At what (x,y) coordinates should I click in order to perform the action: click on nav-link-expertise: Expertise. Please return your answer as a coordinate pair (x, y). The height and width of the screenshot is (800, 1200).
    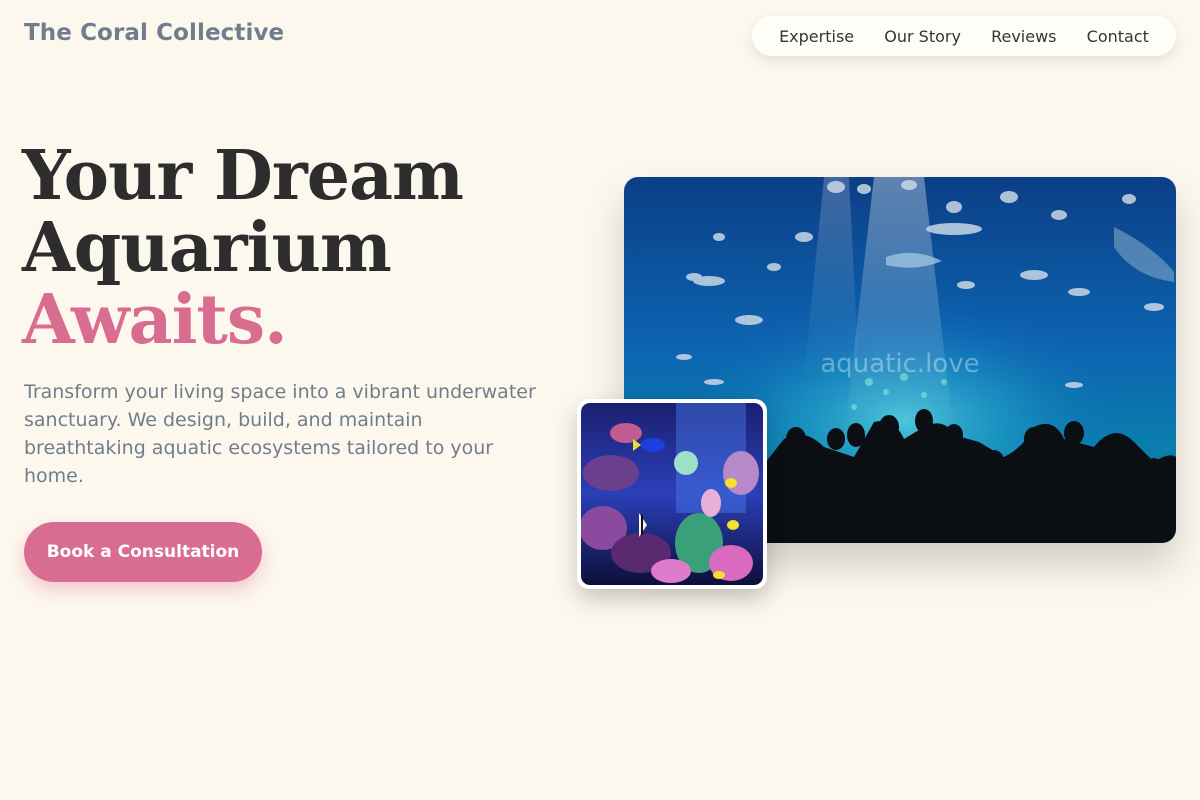
    Looking at the image, I should click on (816, 36).